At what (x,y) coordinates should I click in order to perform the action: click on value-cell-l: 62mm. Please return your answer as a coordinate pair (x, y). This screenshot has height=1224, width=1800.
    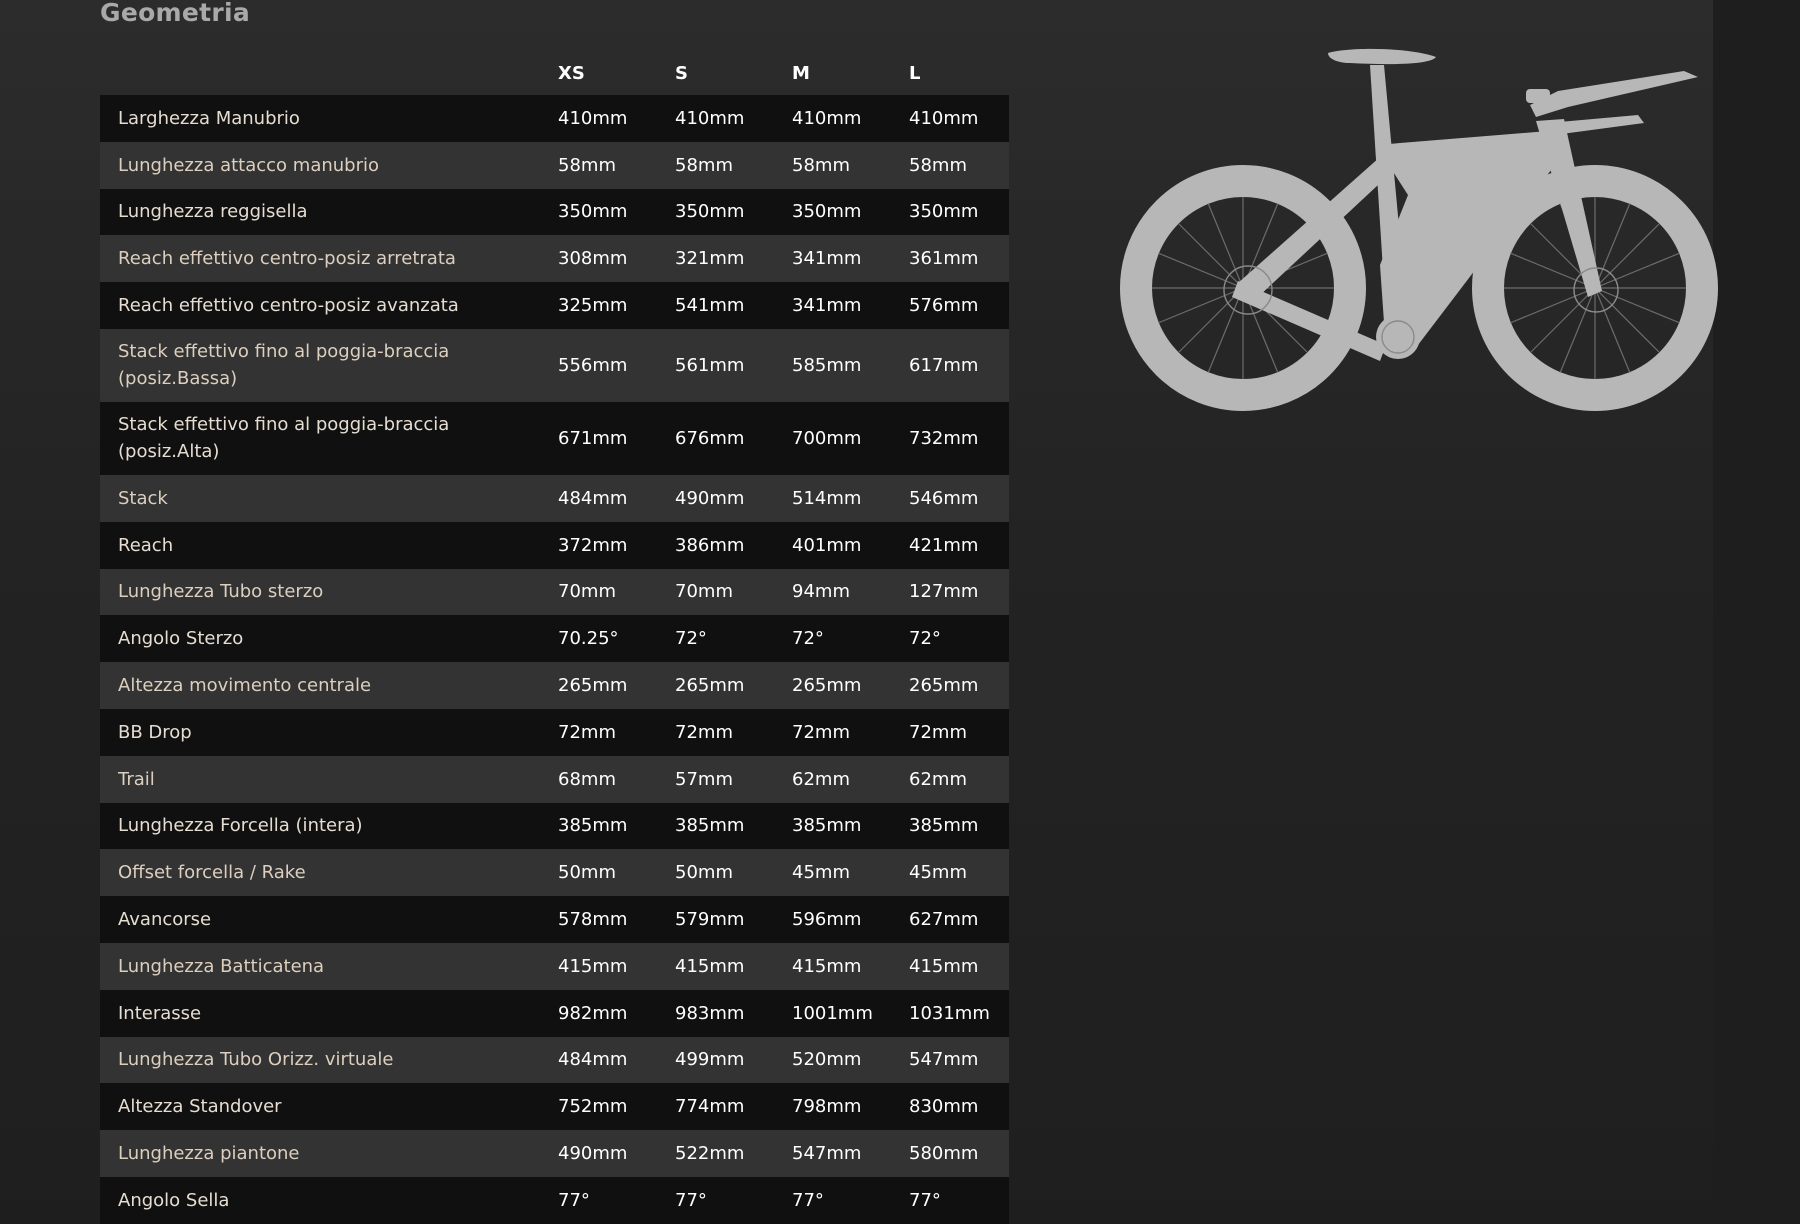
    Looking at the image, I should click on (938, 779).